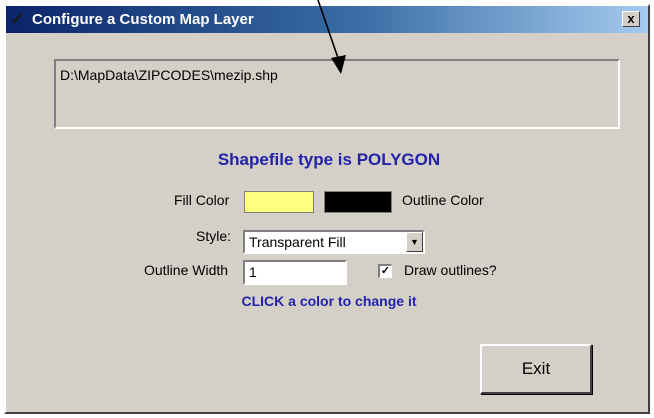 The height and width of the screenshot is (418, 654). I want to click on close-button: x, so click(631, 19).